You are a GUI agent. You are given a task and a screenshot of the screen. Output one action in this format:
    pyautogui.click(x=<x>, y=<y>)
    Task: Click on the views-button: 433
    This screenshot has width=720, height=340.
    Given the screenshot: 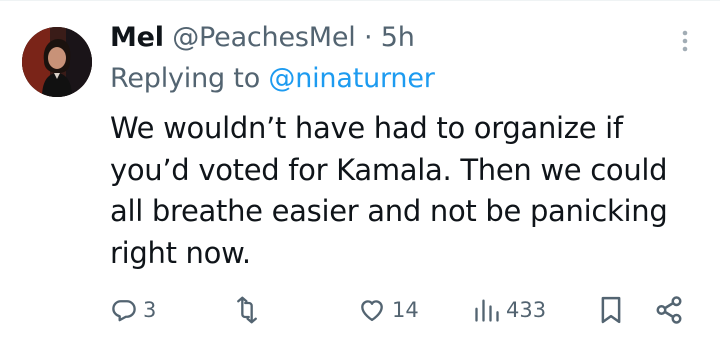 What is the action you would take?
    pyautogui.click(x=509, y=310)
    